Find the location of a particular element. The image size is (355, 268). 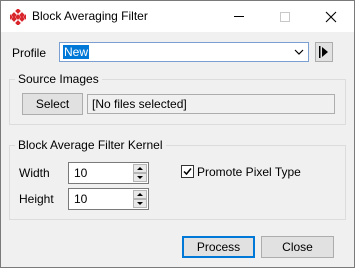

kernel-group-title: Block Average Filter Kernel is located at coordinates (90, 145).